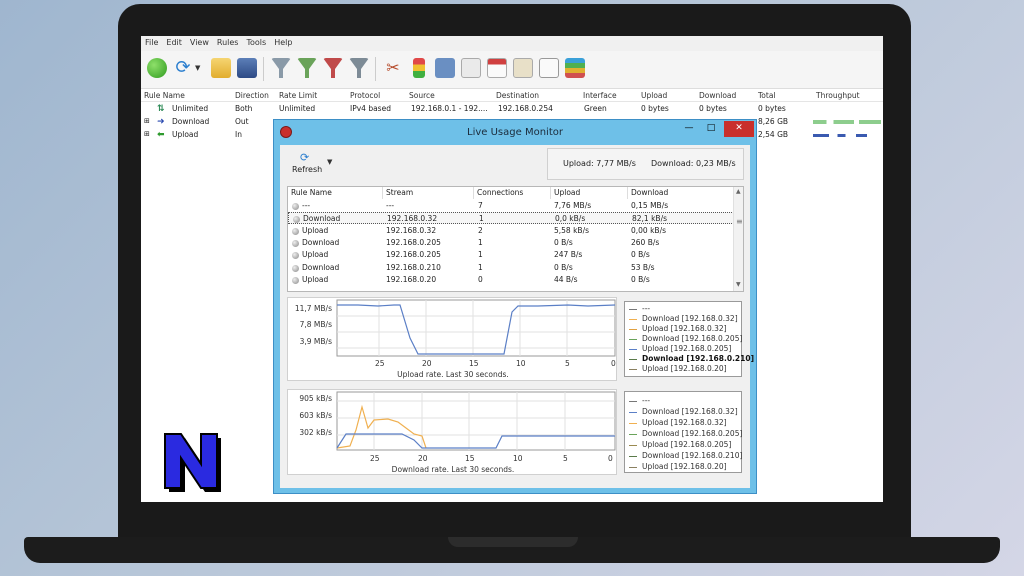 The image size is (1024, 576). I want to click on filter-settings-icon, so click(359, 68).